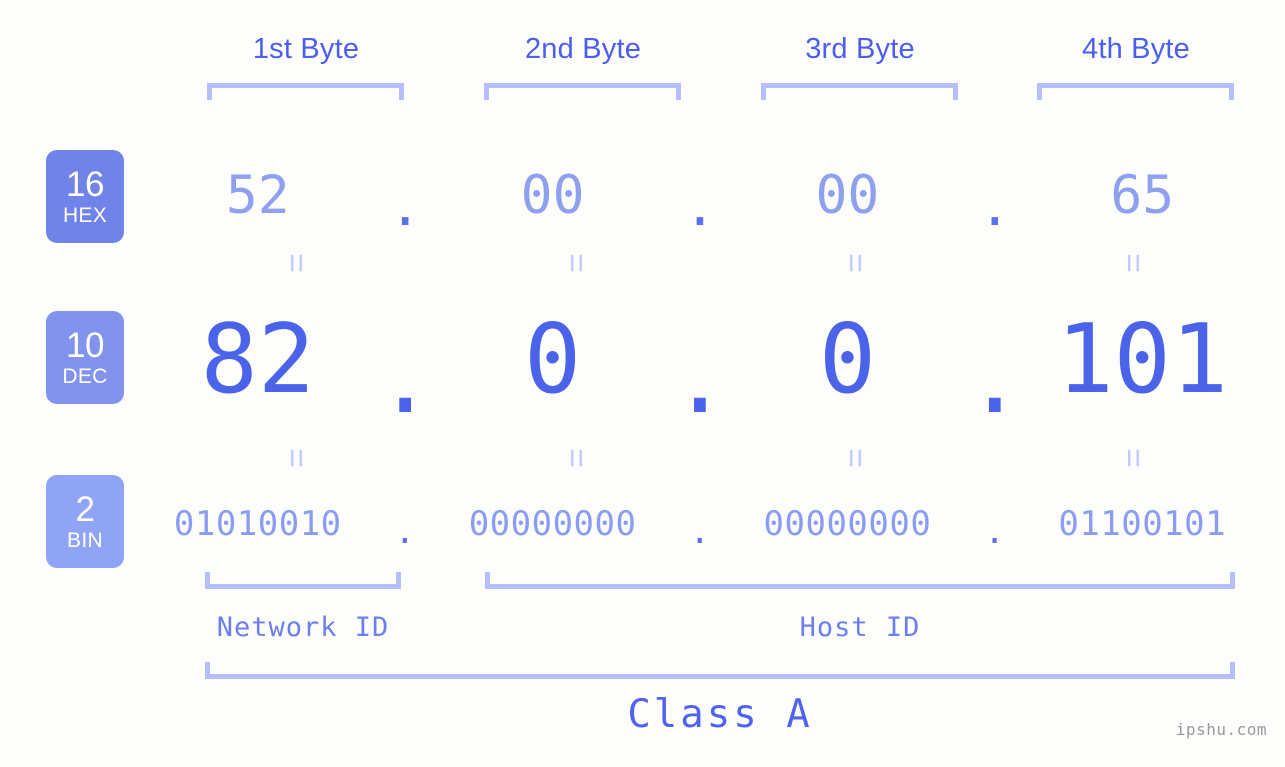  I want to click on dec-octet-4: 101, so click(1142, 360).